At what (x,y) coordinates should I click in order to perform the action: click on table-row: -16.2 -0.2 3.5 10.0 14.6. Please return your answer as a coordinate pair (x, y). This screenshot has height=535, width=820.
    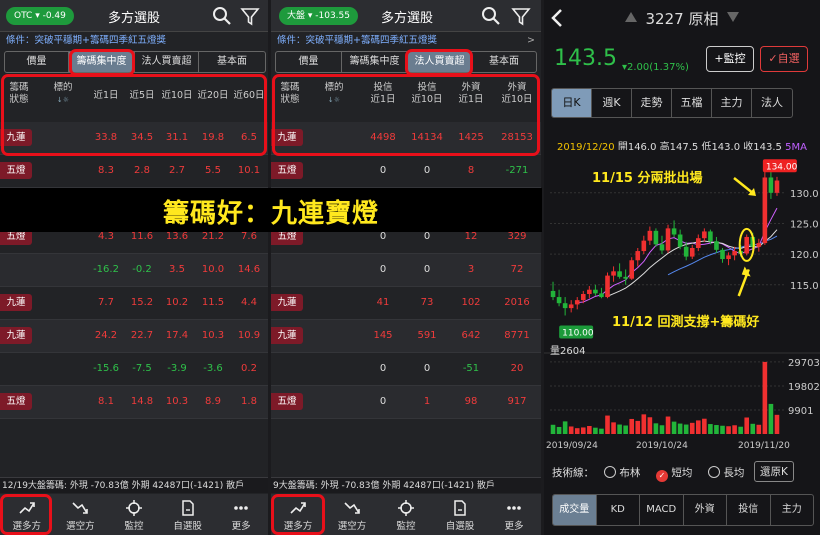
    Looking at the image, I should click on (134, 270).